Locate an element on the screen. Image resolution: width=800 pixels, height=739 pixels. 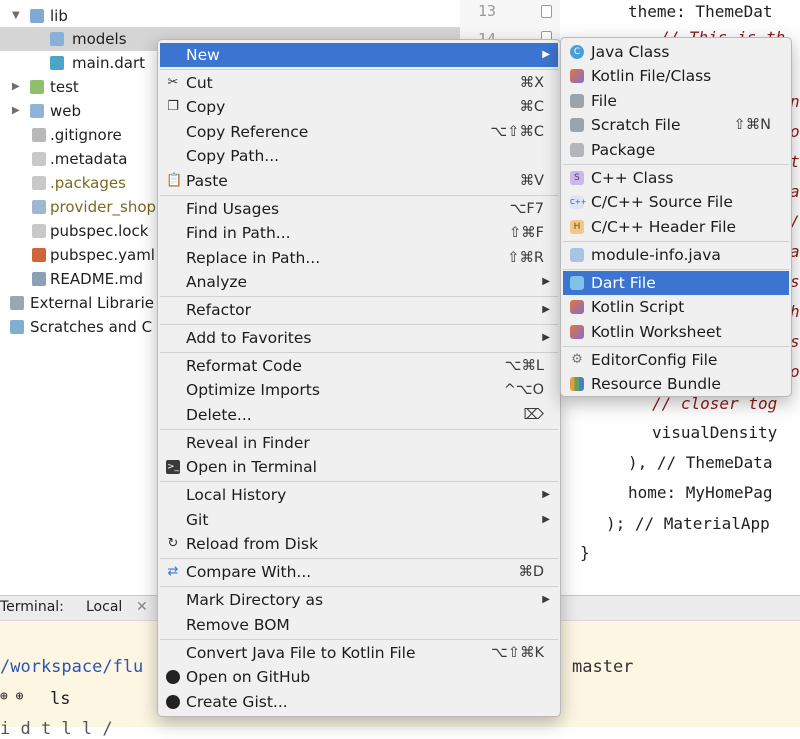
code-line: ), // ThemeData is located at coordinates (700, 462).